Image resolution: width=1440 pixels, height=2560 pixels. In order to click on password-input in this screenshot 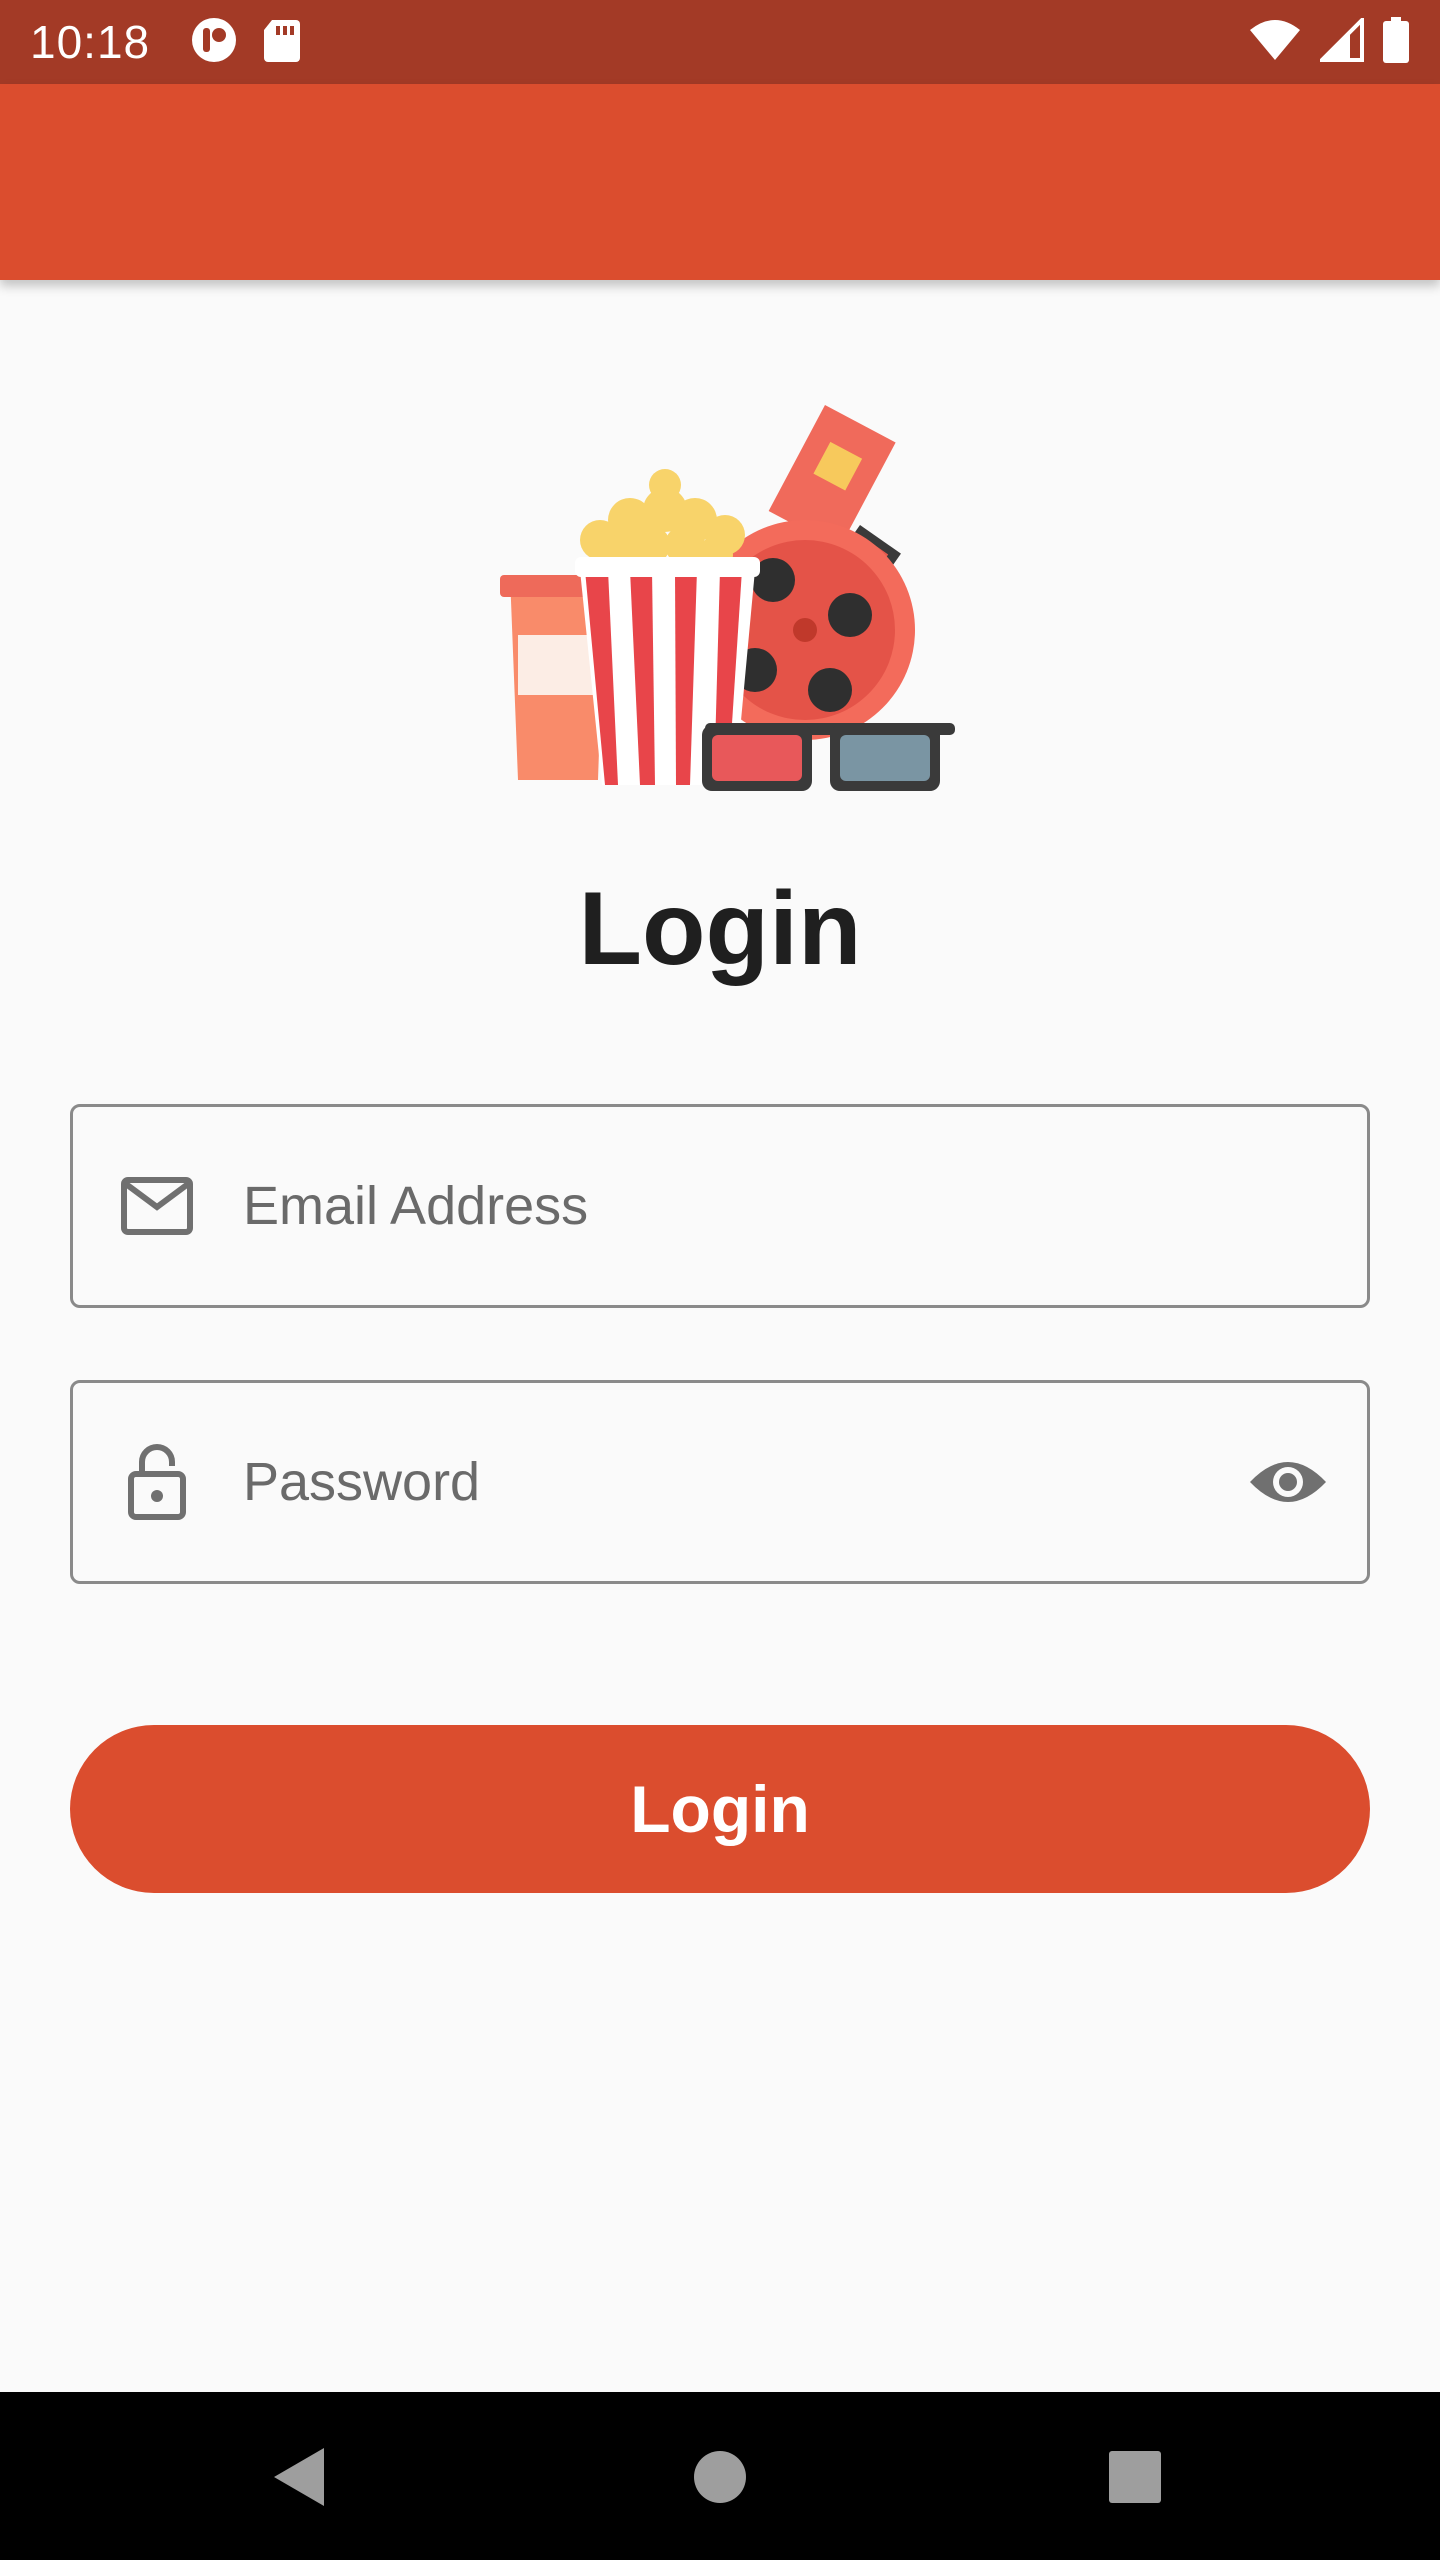, I will do `click(743, 1482)`.